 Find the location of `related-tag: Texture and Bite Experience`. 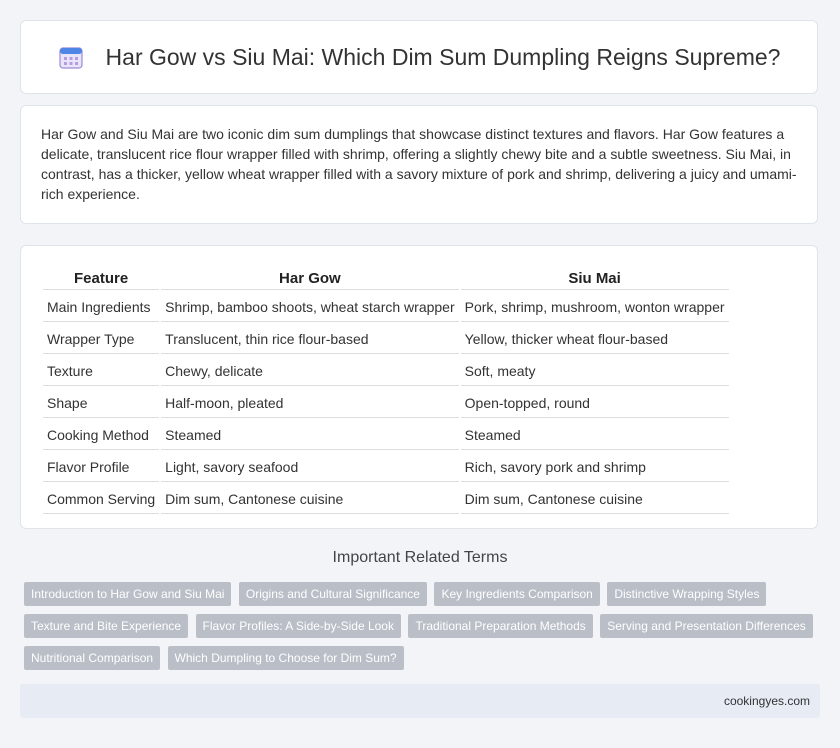

related-tag: Texture and Bite Experience is located at coordinates (106, 626).